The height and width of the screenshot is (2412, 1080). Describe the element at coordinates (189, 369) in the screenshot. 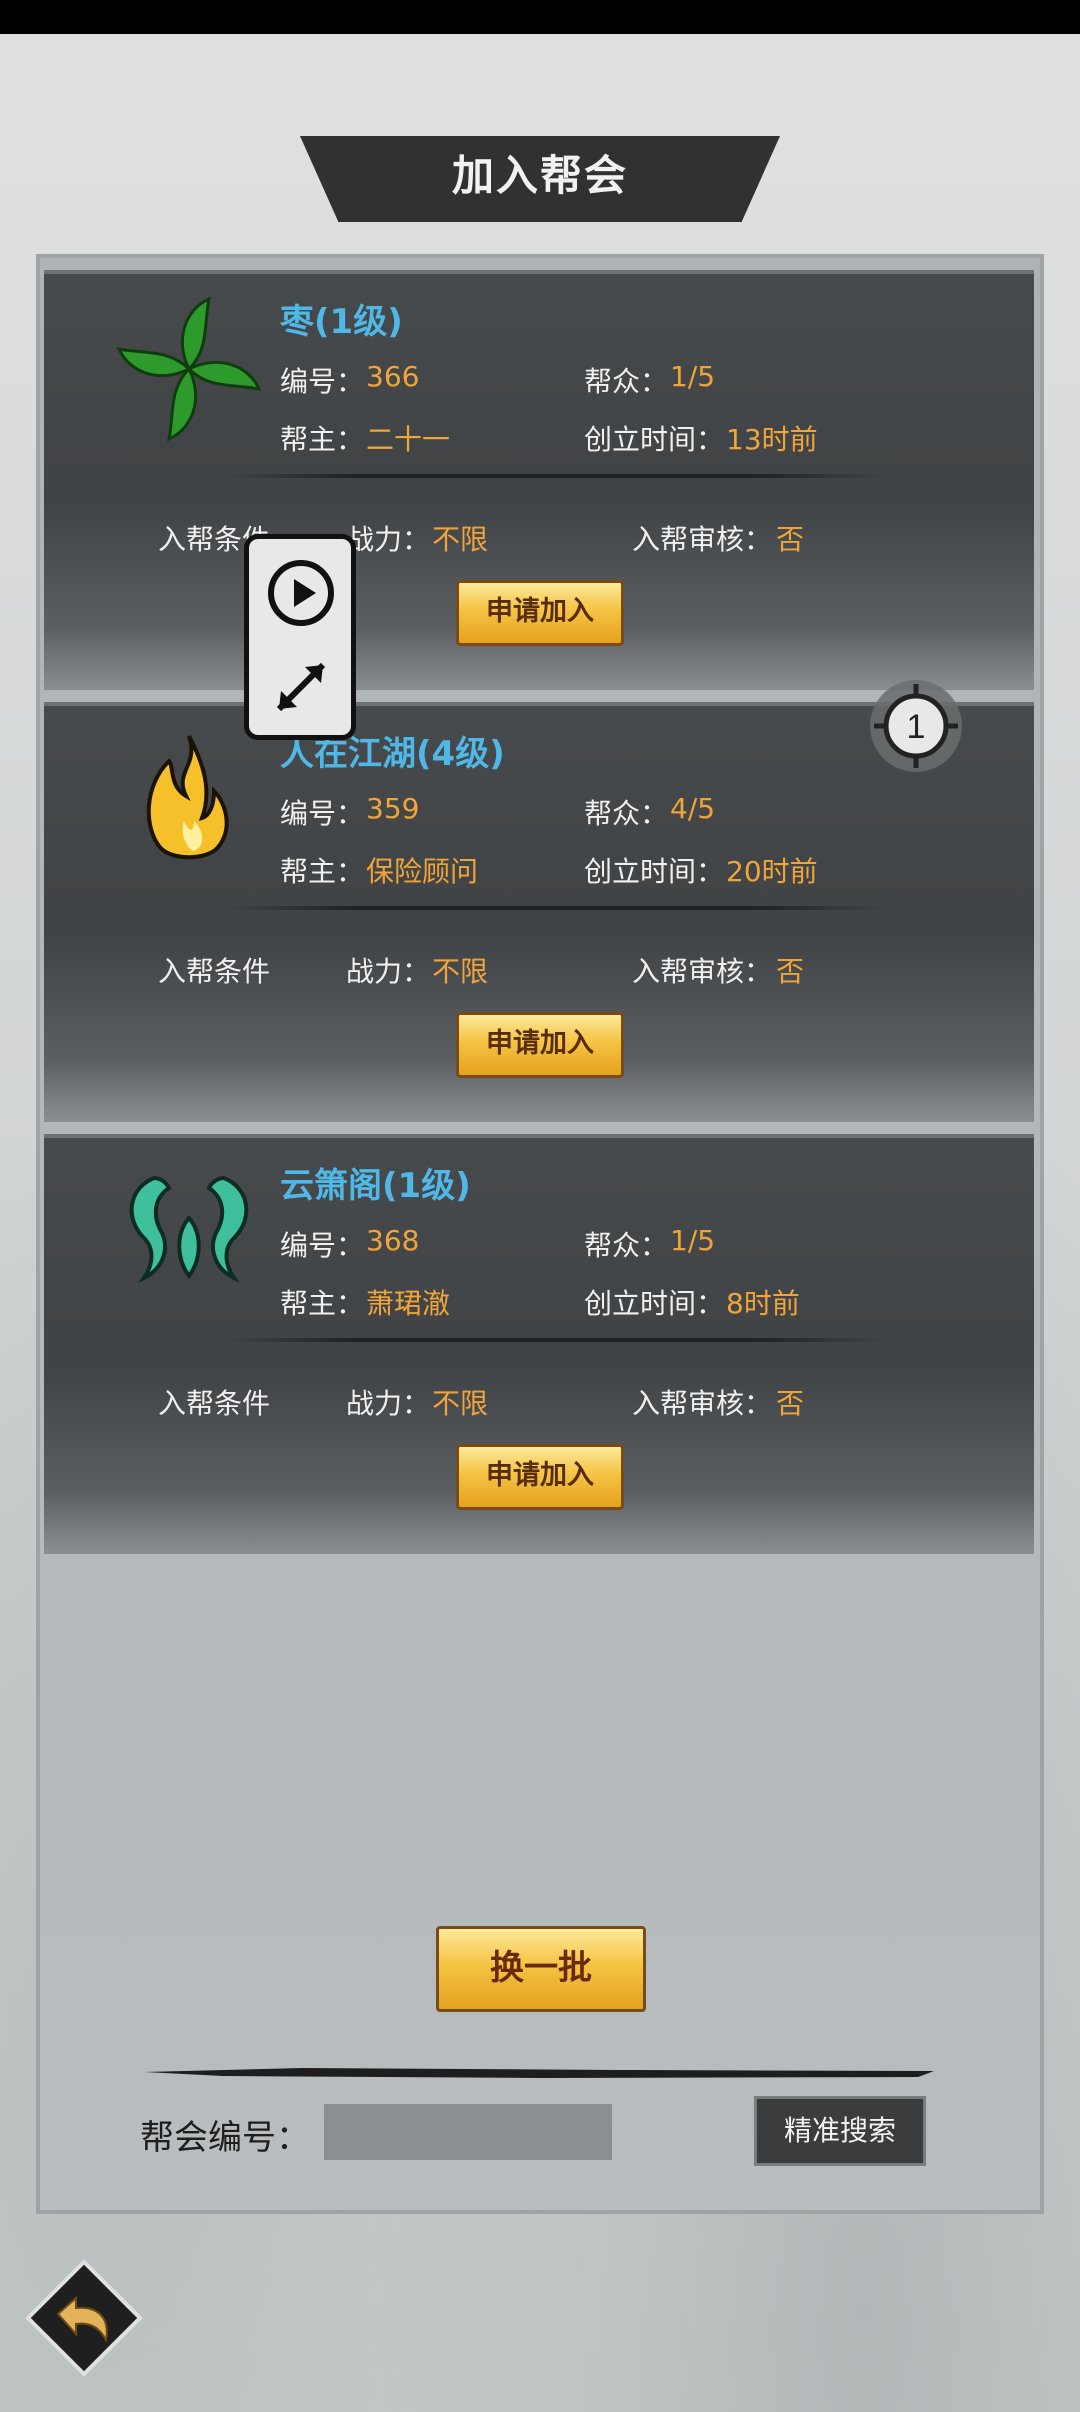

I see `clover-emblem-icon` at that location.